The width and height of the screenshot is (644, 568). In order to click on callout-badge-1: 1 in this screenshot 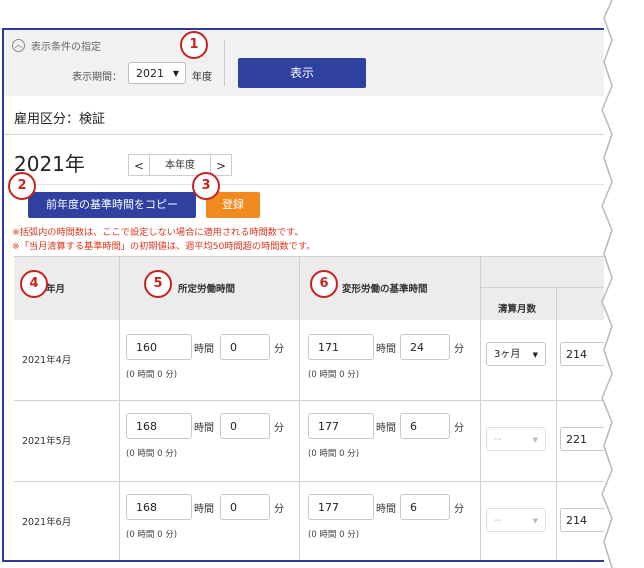, I will do `click(194, 45)`.